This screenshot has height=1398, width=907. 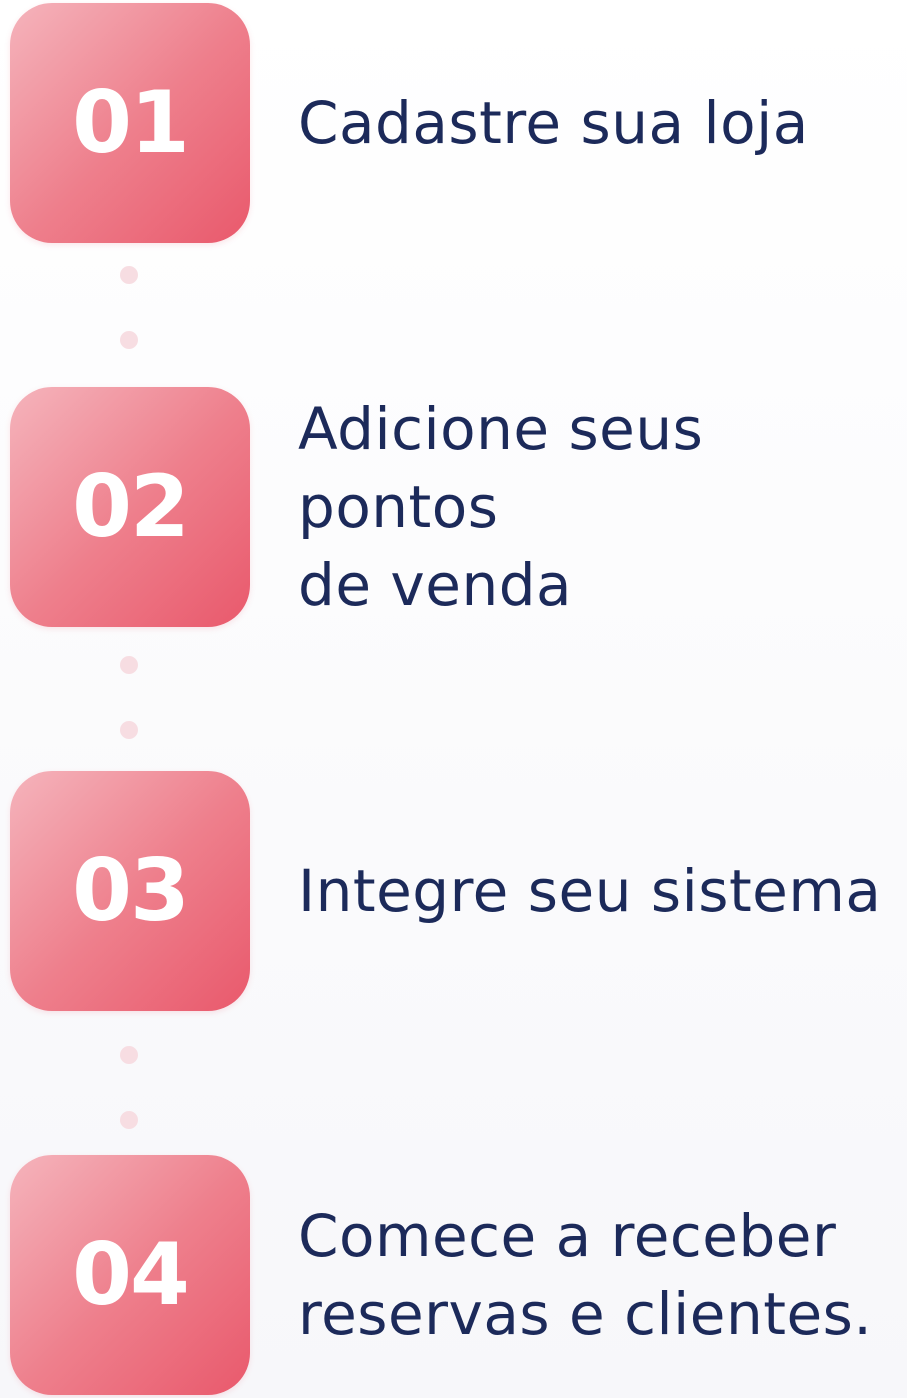 I want to click on step-number-badge: 01, so click(x=130, y=123).